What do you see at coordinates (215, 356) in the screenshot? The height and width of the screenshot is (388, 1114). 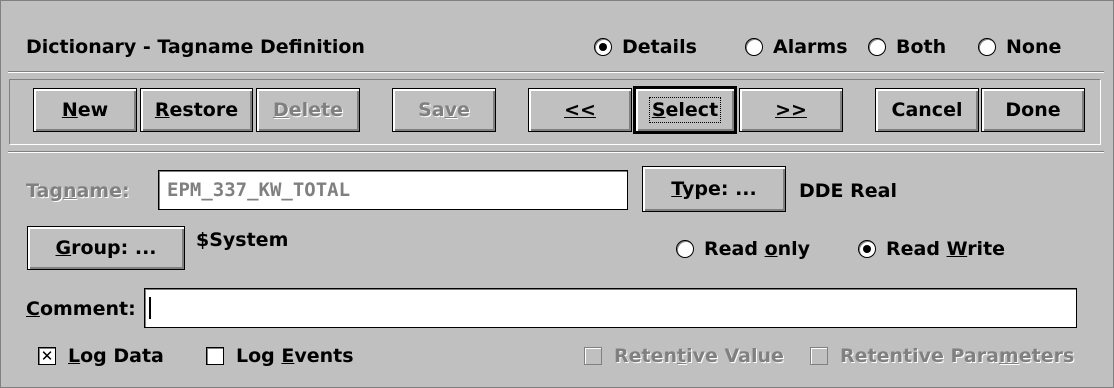 I see `log-events-box` at bounding box center [215, 356].